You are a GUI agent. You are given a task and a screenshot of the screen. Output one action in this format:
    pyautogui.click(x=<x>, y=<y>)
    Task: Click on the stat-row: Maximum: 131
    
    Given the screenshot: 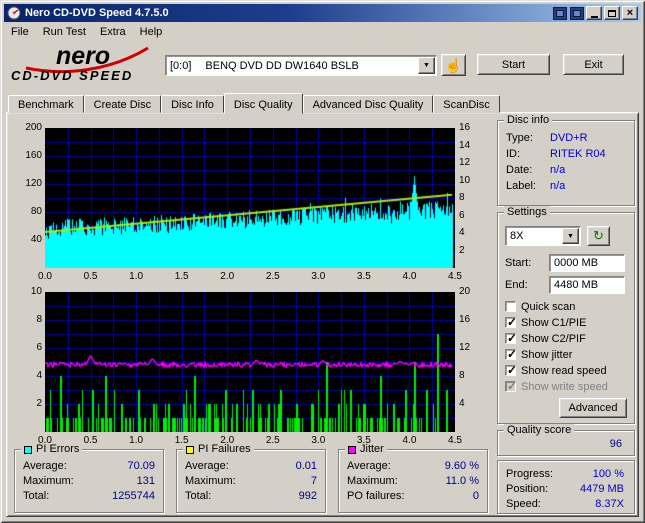 What is the action you would take?
    pyautogui.click(x=89, y=480)
    